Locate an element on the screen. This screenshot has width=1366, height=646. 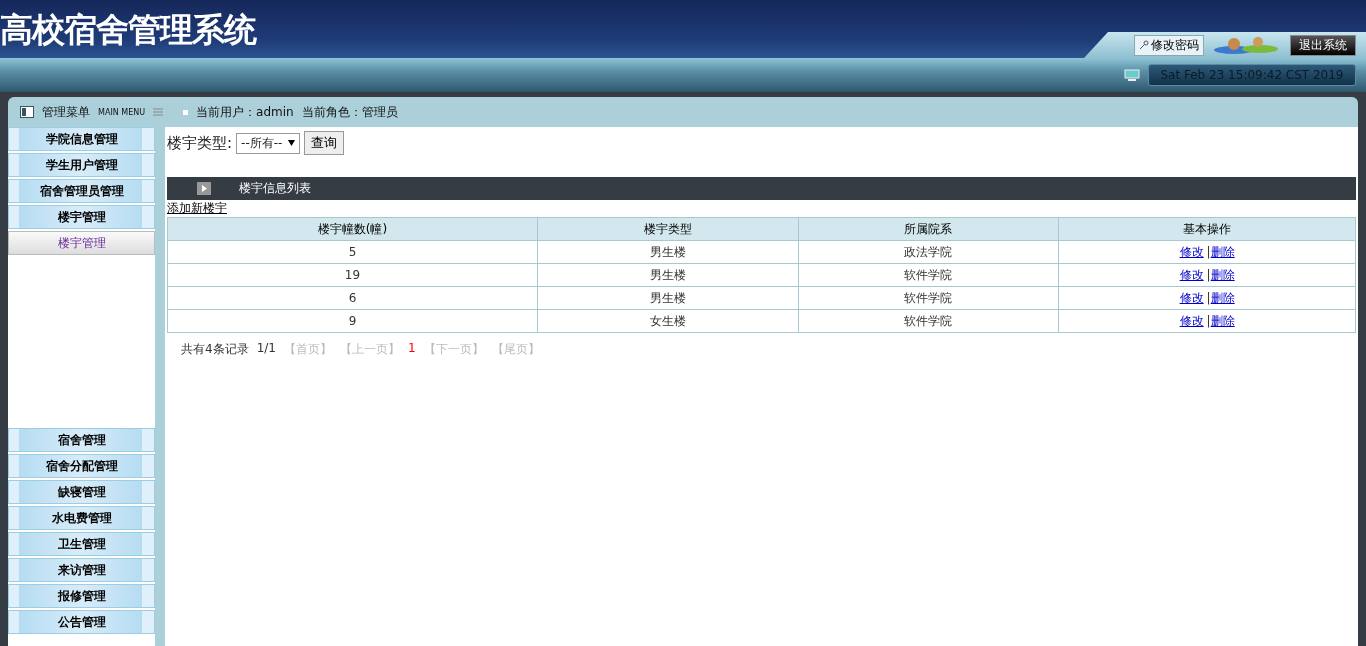
layout-icon is located at coordinates (27, 112).